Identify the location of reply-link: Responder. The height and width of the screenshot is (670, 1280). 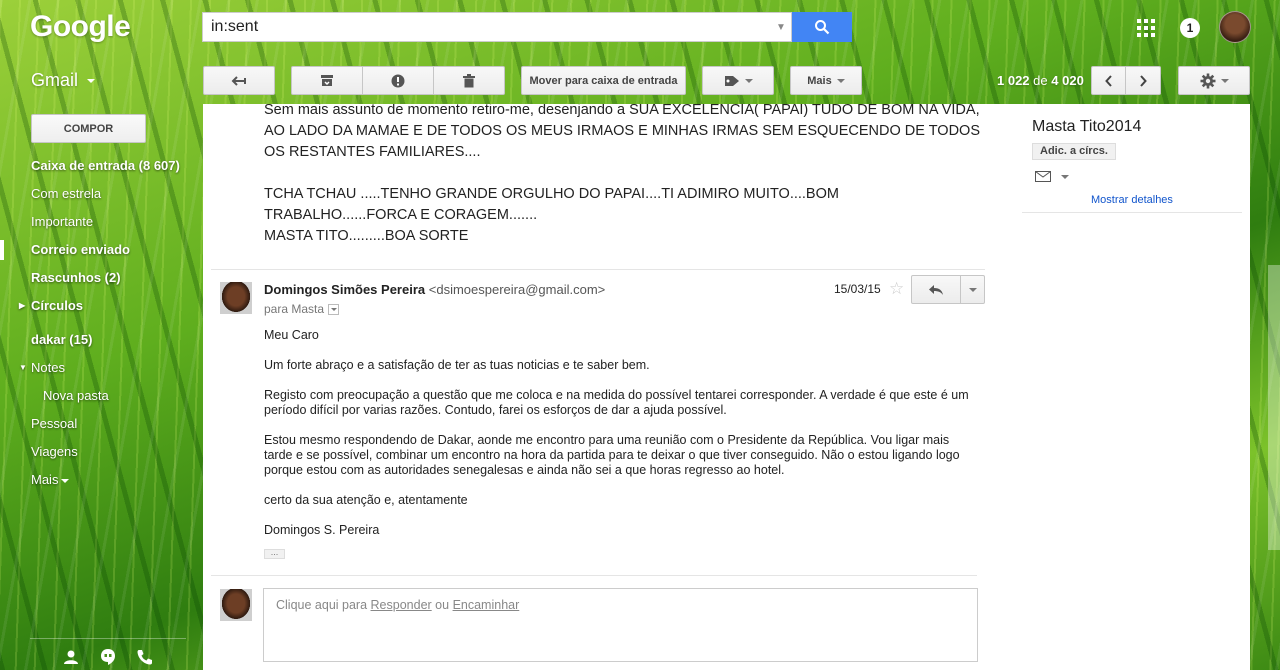
(401, 605).